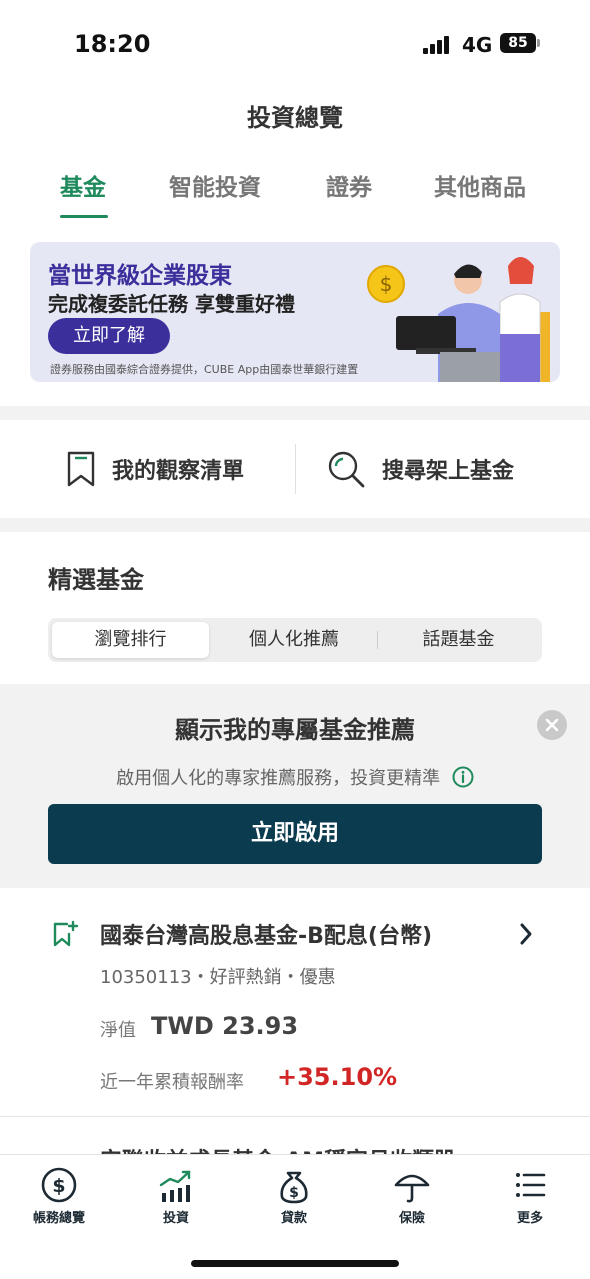  Describe the element at coordinates (295, 608) in the screenshot. I see `featured-funds-section: 精選基金 瀏覽排行 個人化推薦 話題基金` at that location.